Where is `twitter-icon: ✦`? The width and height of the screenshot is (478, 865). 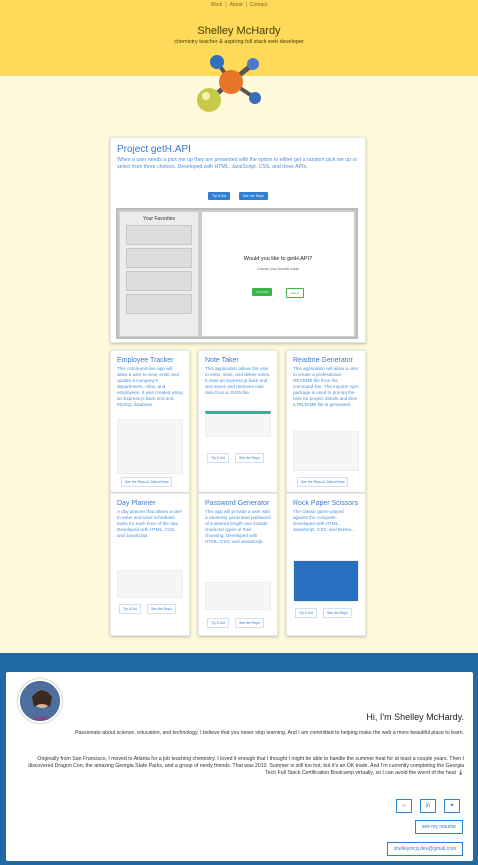 twitter-icon: ✦ is located at coordinates (452, 806).